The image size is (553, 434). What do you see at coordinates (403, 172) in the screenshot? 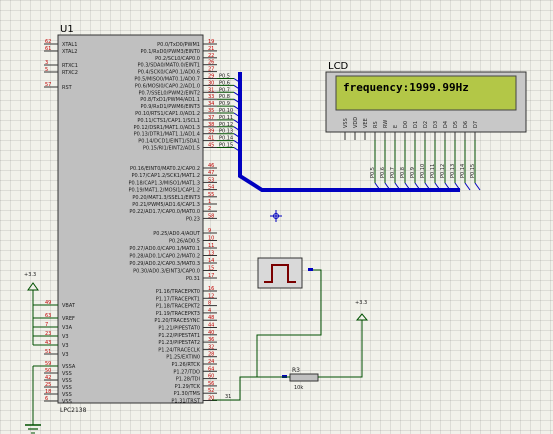
I see `svg-text: P0.8` at bounding box center [403, 172].